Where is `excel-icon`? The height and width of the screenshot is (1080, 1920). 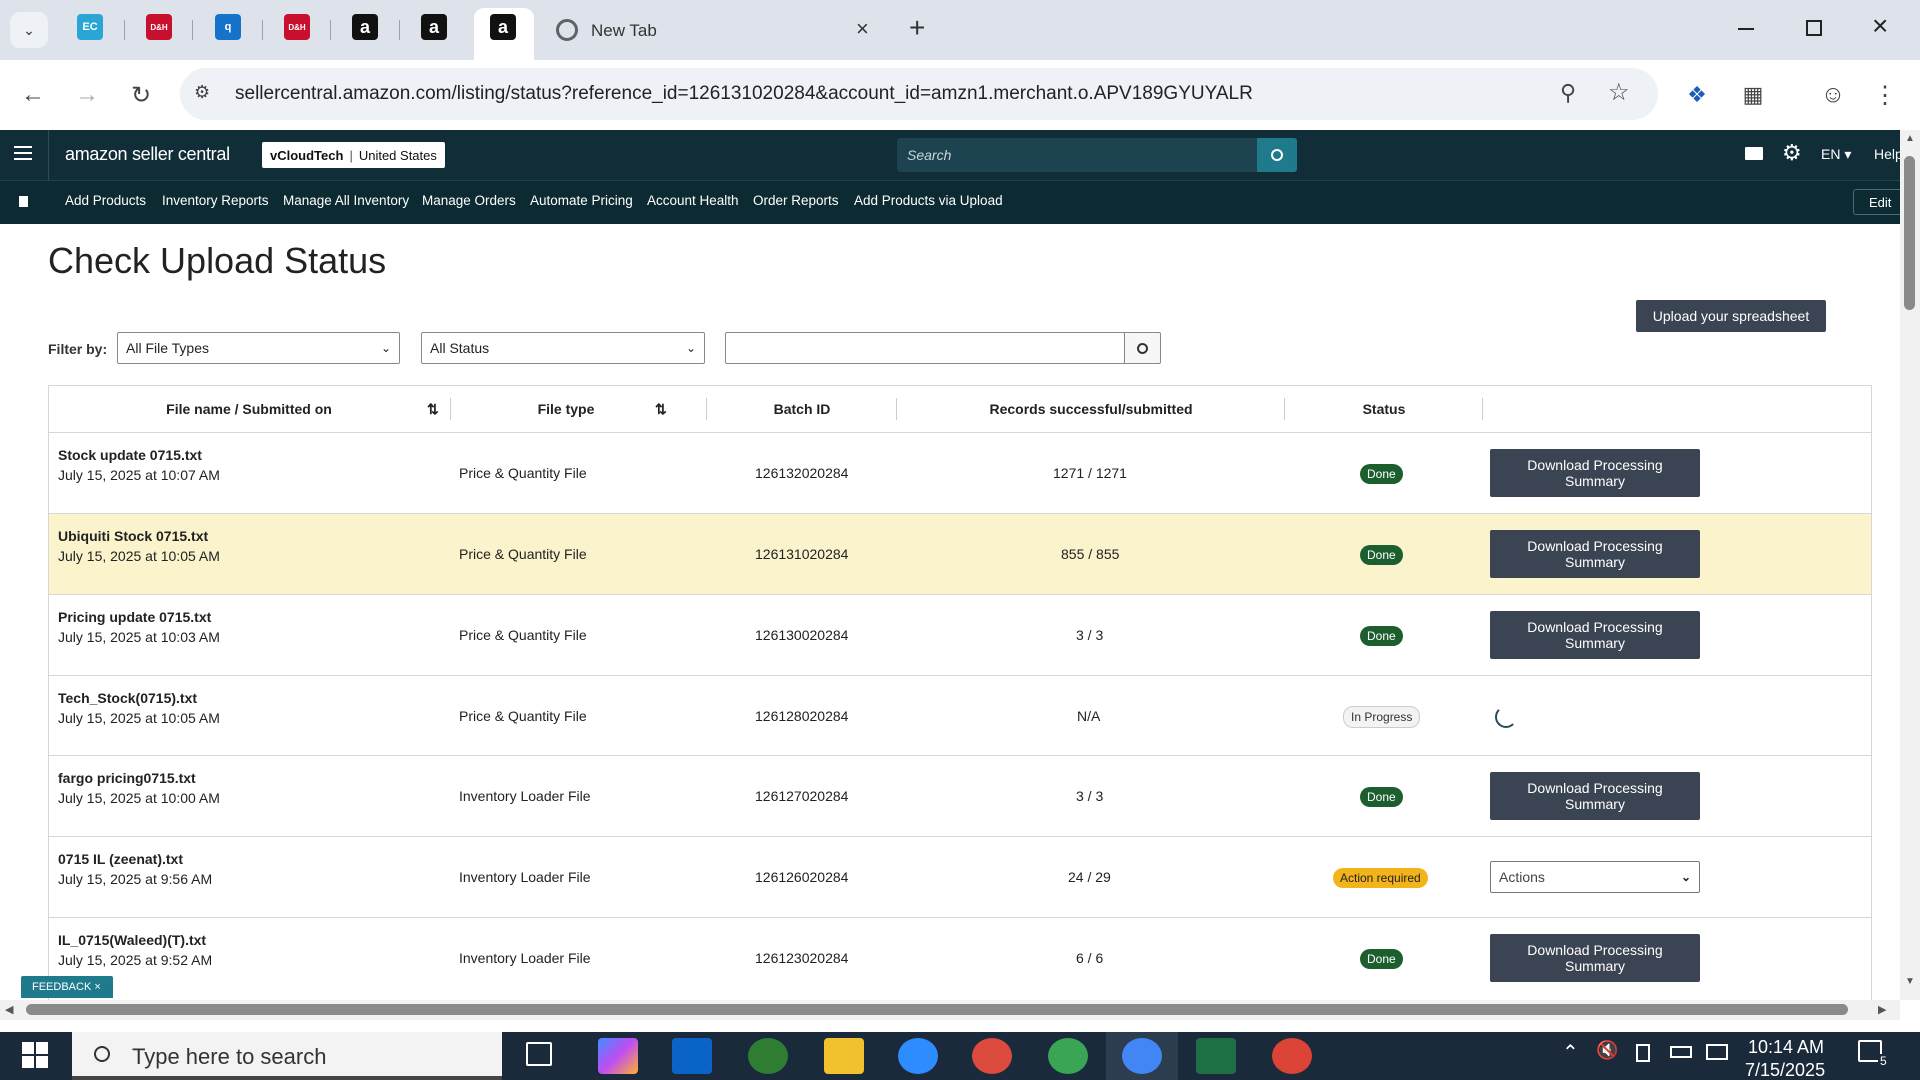 excel-icon is located at coordinates (1216, 1056).